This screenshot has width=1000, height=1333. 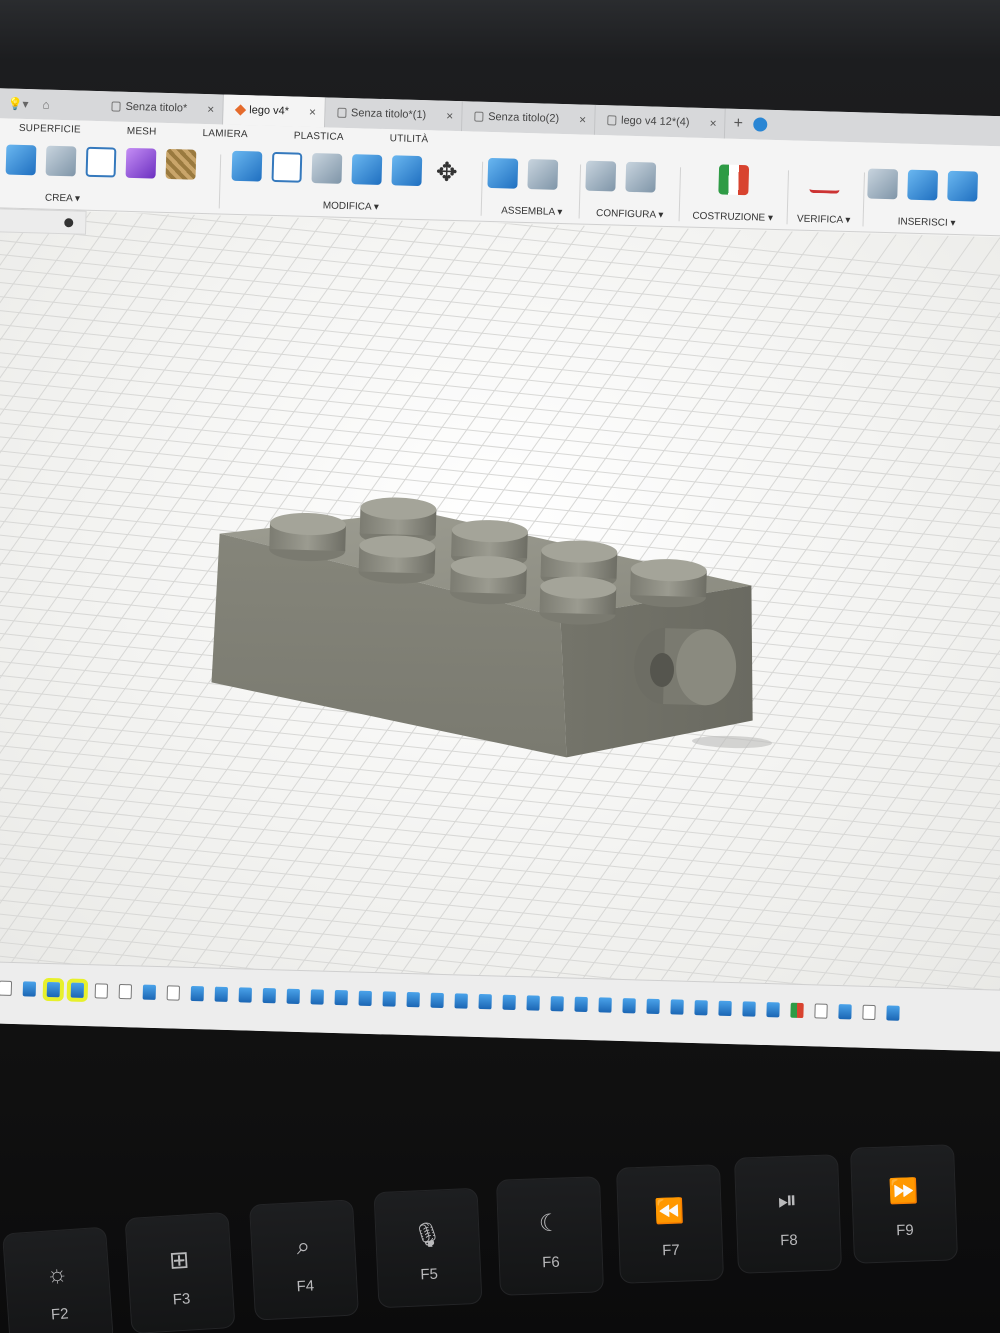 What do you see at coordinates (225, 134) in the screenshot?
I see `tab-lamiera: LAMIERA` at bounding box center [225, 134].